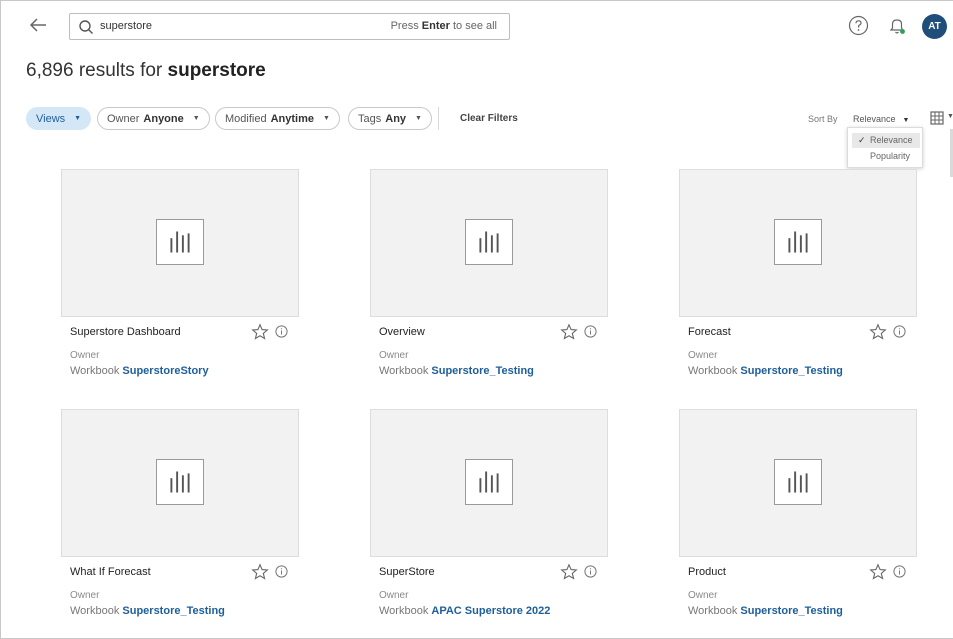  I want to click on caret-down-icon: ▼, so click(906, 120).